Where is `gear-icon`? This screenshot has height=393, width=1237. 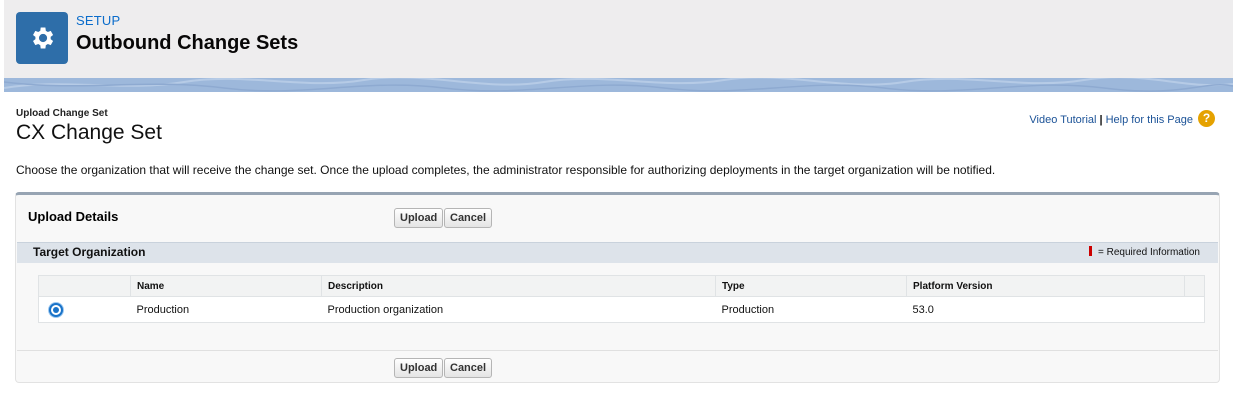 gear-icon is located at coordinates (42, 38).